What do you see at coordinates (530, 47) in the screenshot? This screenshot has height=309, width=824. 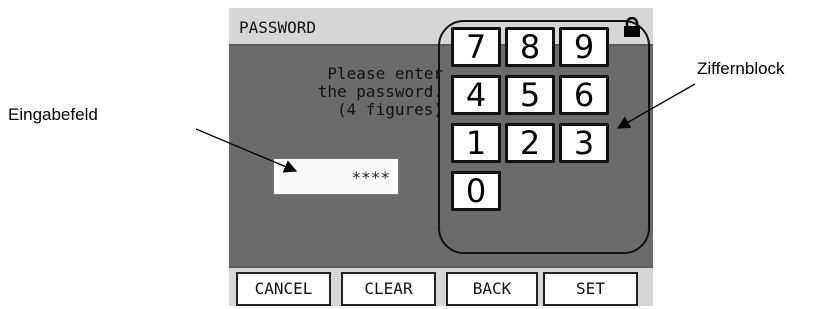 I see `key-8: 8` at bounding box center [530, 47].